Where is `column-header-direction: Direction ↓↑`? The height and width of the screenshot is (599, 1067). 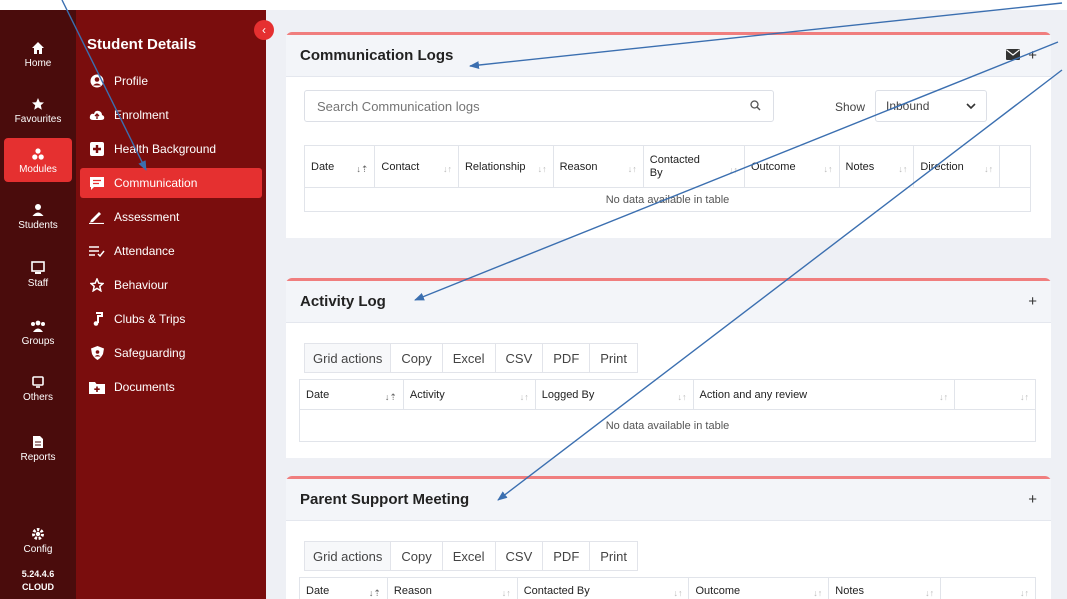
column-header-direction: Direction ↓↑ is located at coordinates (957, 166).